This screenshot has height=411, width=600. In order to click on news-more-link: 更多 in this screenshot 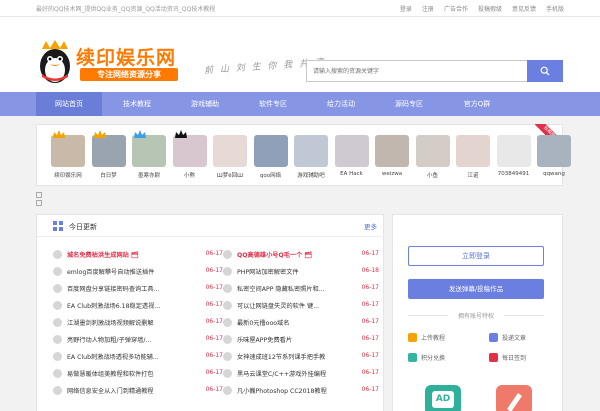, I will do `click(370, 226)`.